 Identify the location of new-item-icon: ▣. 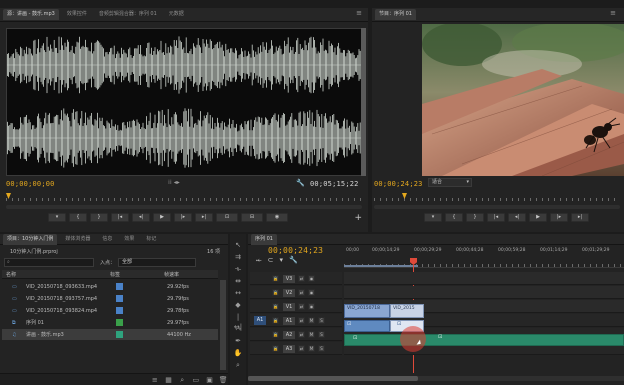
(210, 380).